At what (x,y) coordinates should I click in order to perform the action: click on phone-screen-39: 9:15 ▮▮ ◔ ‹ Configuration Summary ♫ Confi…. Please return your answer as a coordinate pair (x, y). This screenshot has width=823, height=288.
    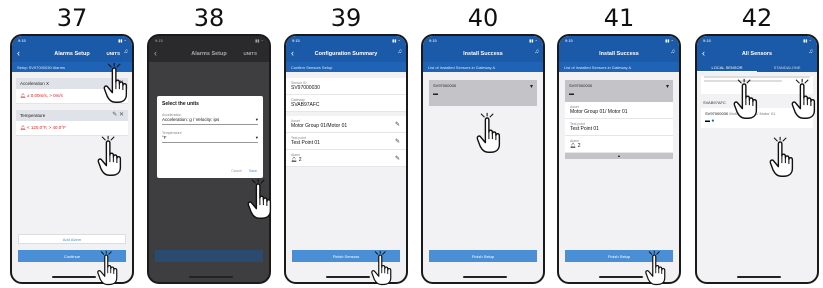
    Looking at the image, I should click on (346, 159).